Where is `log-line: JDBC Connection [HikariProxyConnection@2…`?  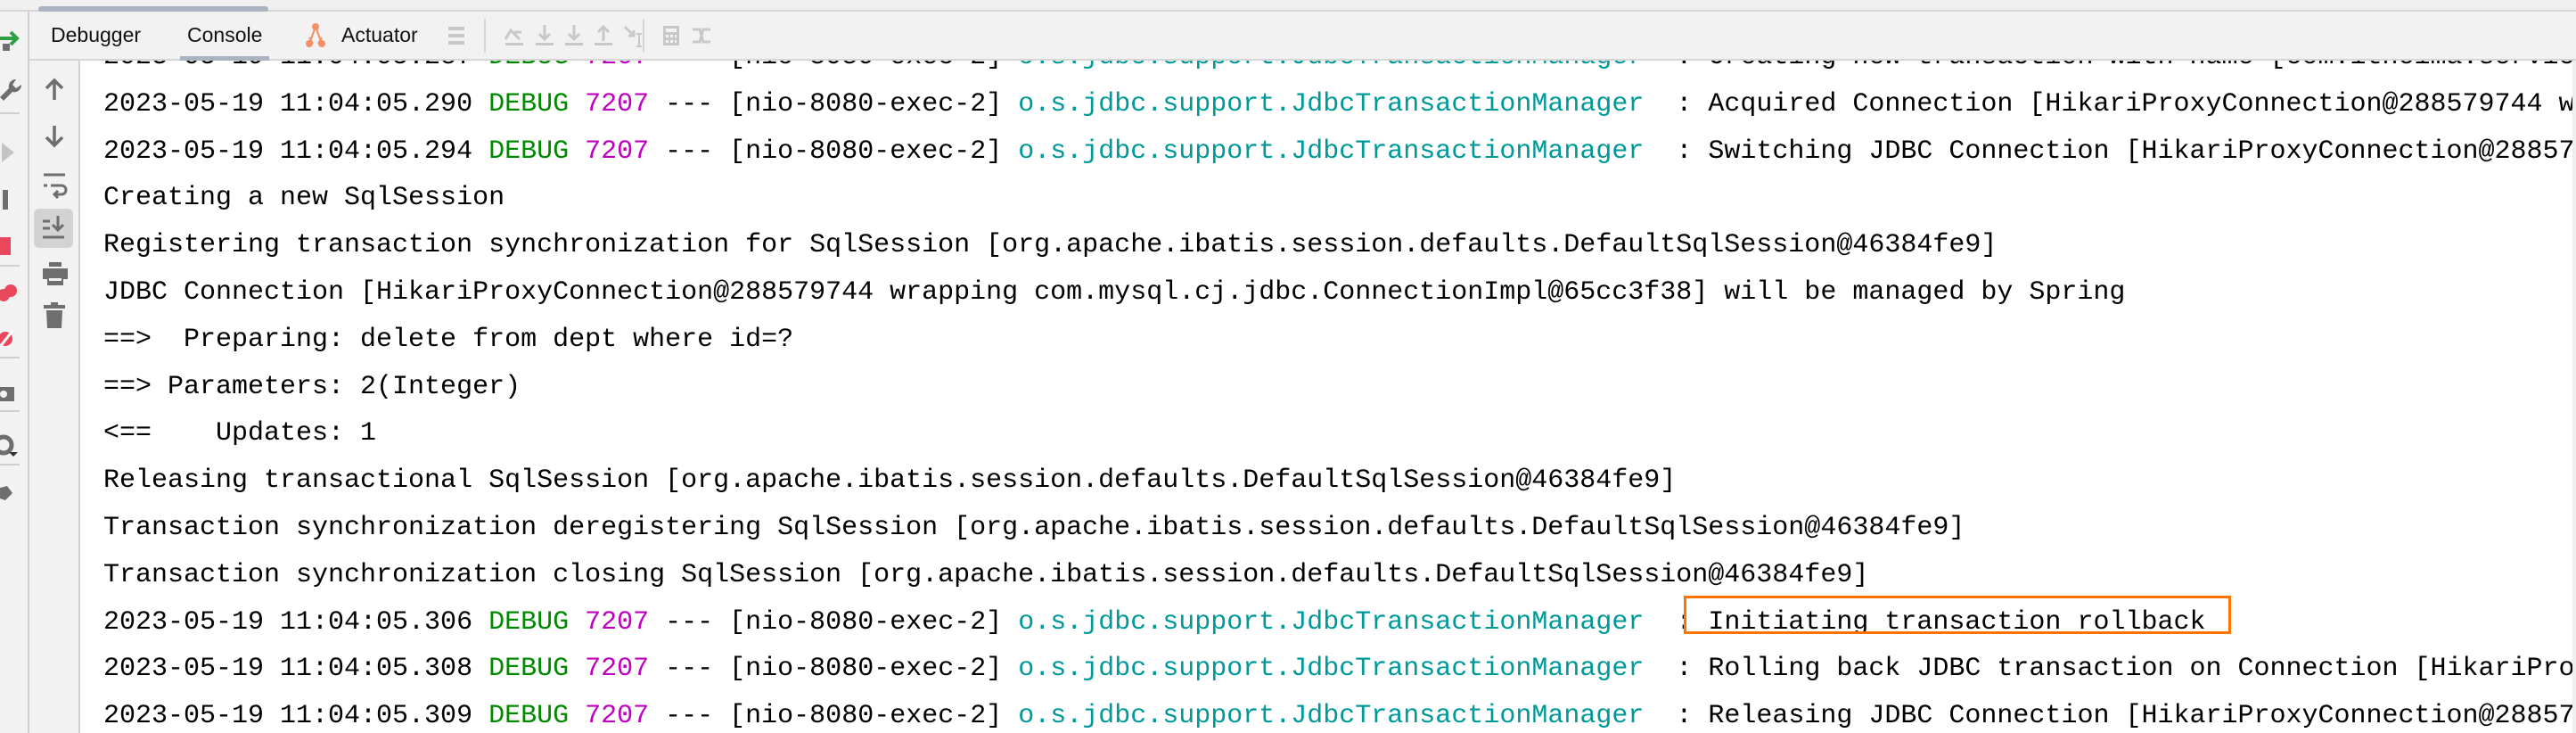
log-line: JDBC Connection [HikariProxyConnection@2… is located at coordinates (1338, 293).